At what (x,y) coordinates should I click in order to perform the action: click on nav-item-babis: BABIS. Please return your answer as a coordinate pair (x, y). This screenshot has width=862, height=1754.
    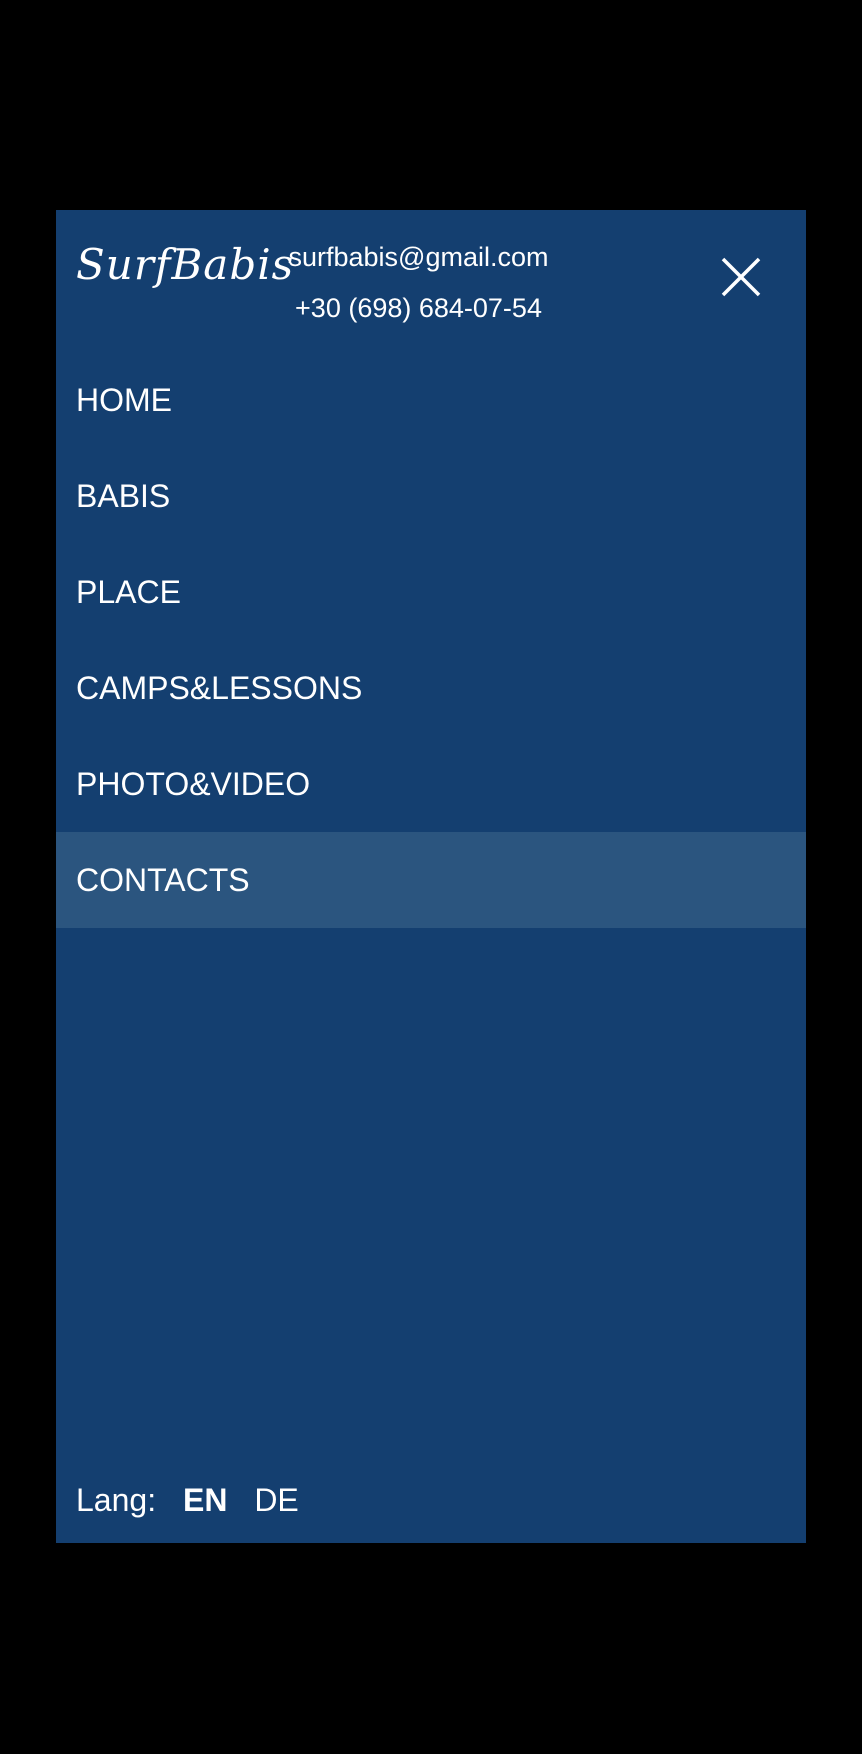
    Looking at the image, I should click on (431, 496).